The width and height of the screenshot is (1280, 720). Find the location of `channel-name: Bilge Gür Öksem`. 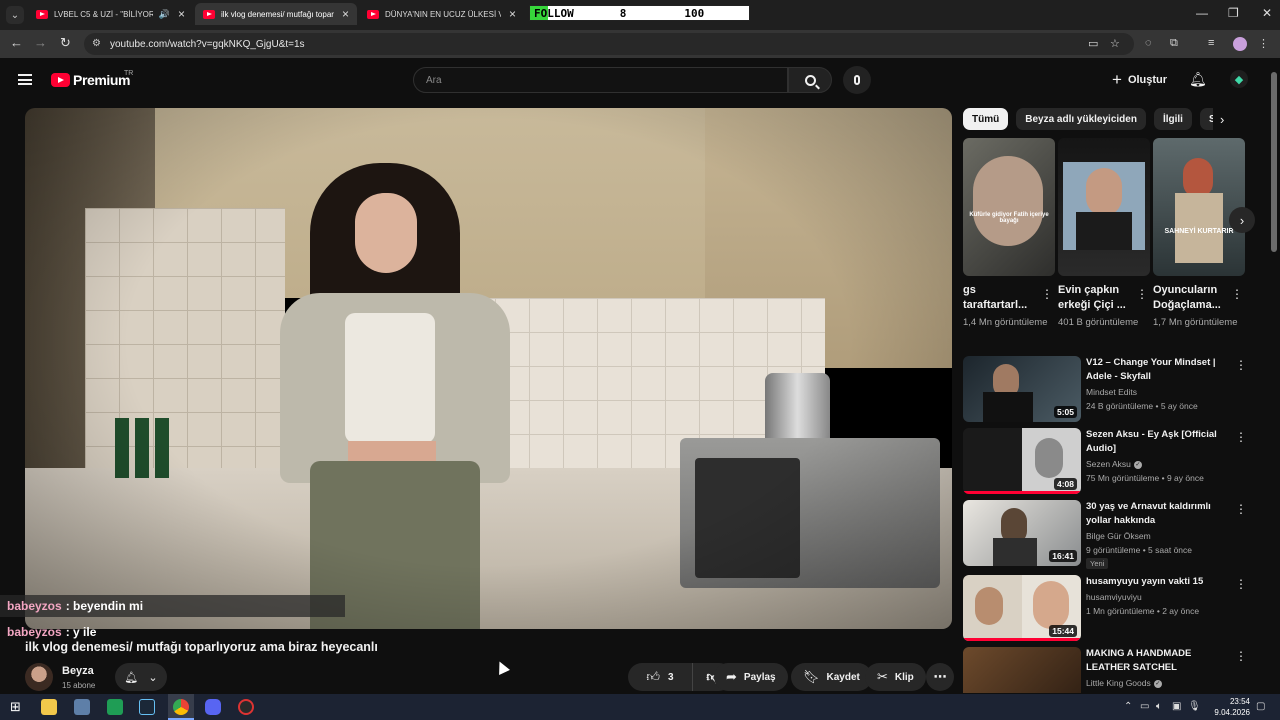

channel-name: Bilge Gür Öksem is located at coordinates (1118, 536).